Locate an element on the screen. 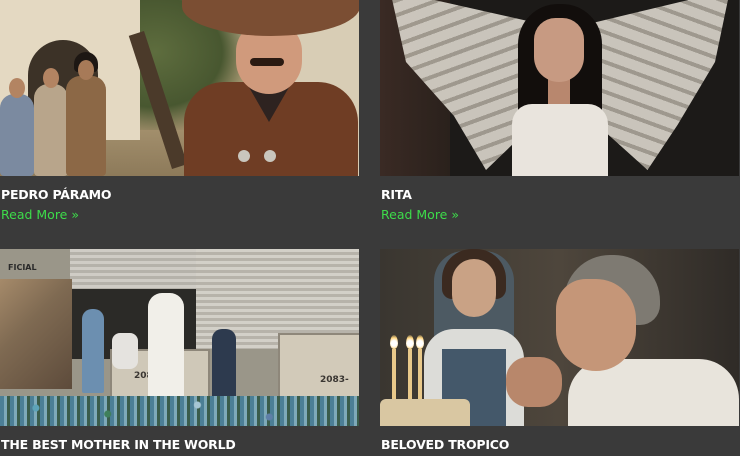 The height and width of the screenshot is (456, 740). child-figure is located at coordinates (93, 351).